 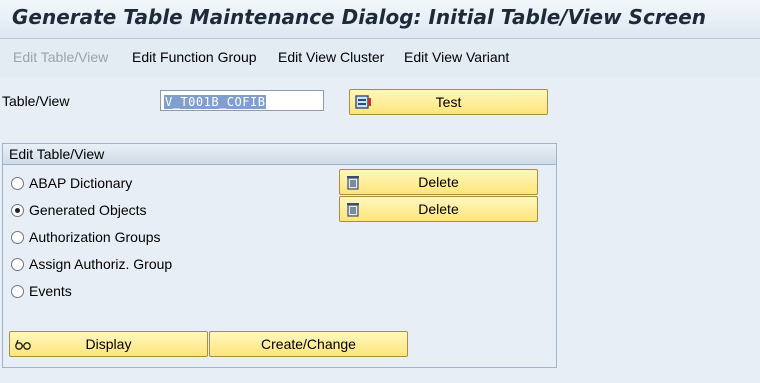 I want to click on radio-label: Generated Objects, so click(x=88, y=210).